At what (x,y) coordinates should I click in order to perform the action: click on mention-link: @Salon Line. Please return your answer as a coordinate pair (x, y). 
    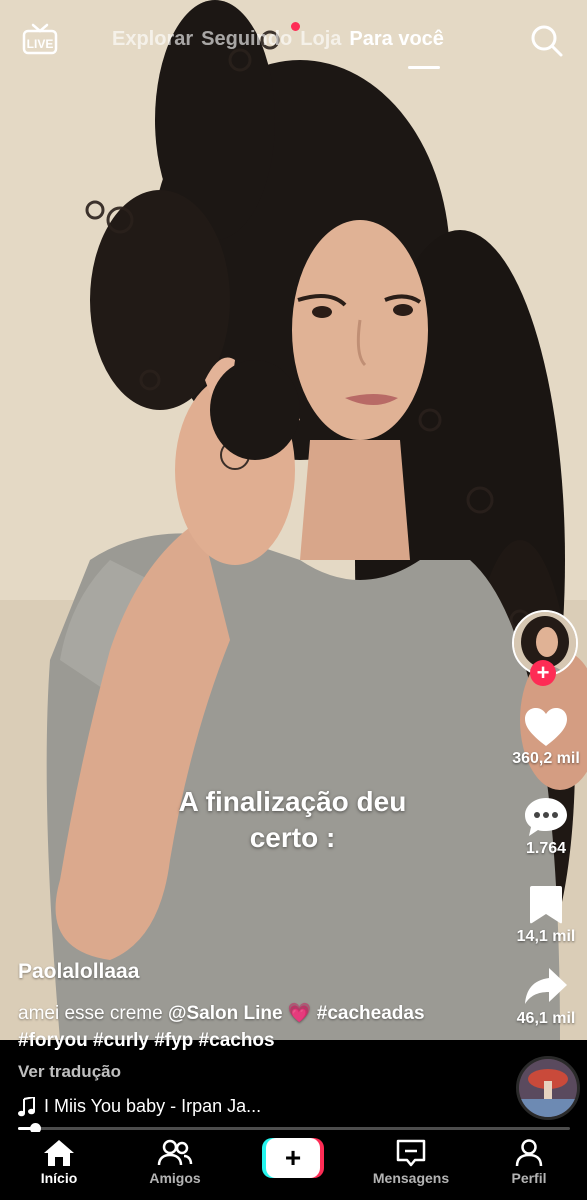
    Looking at the image, I should click on (225, 1013).